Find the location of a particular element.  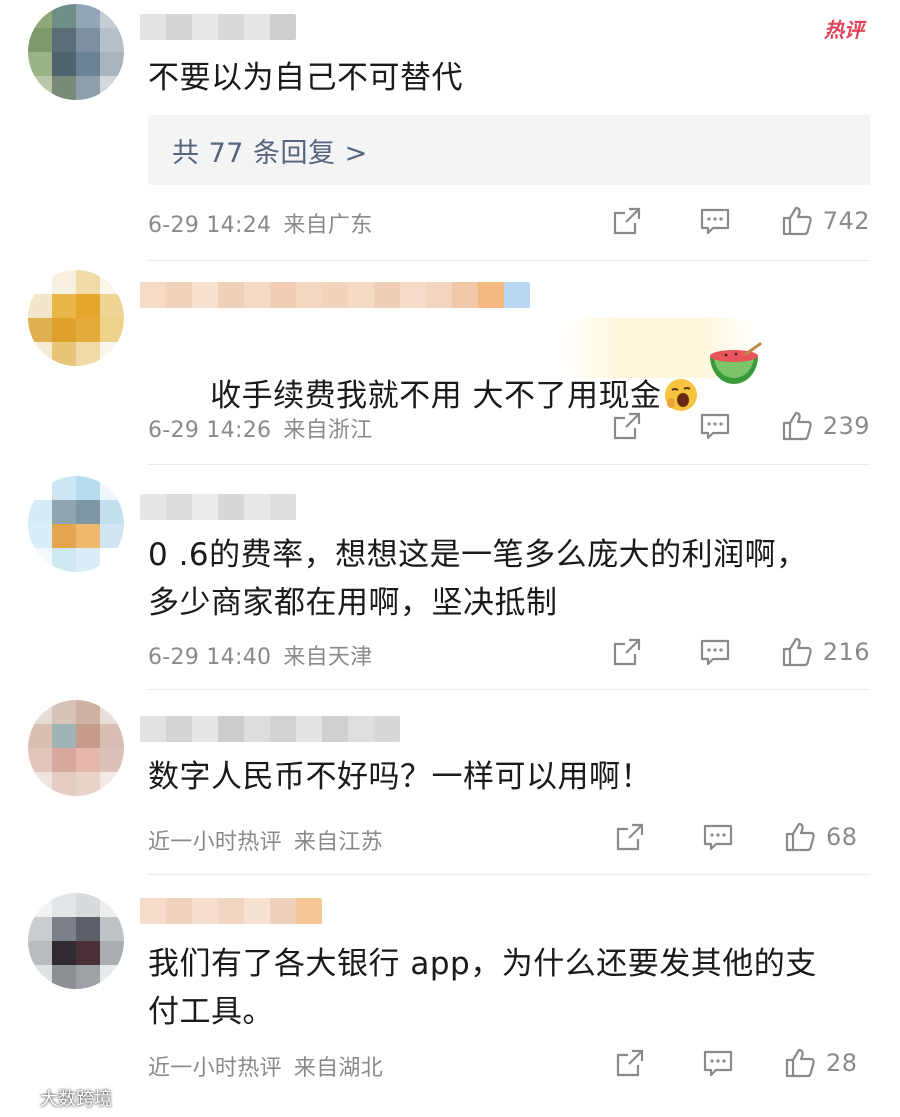

like-button: 239 is located at coordinates (825, 426).